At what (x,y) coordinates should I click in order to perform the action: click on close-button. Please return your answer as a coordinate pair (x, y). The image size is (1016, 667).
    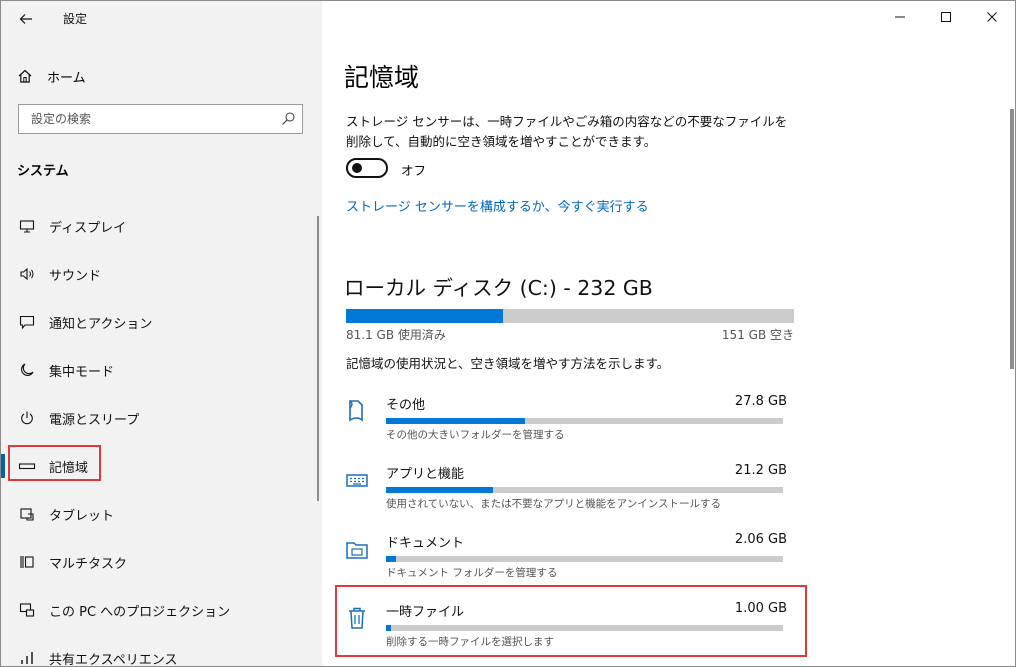
    Looking at the image, I should click on (992, 17).